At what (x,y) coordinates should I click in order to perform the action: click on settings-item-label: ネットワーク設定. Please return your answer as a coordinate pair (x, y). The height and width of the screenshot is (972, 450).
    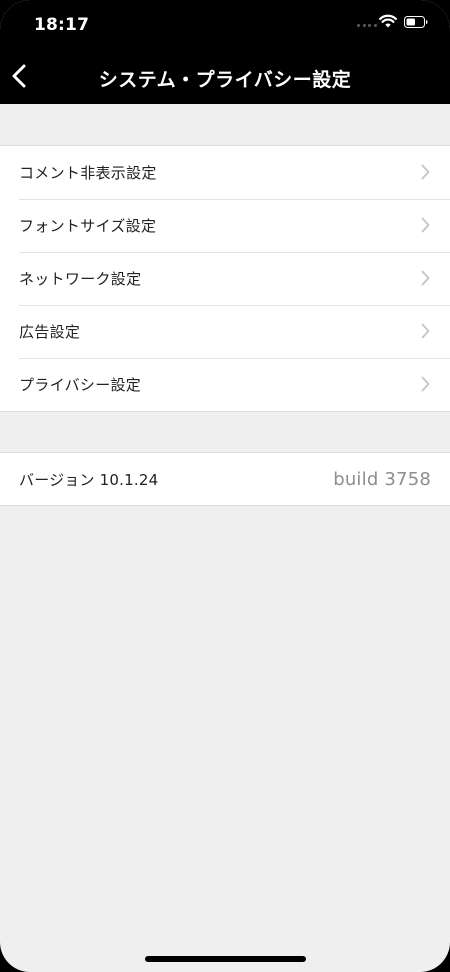
    Looking at the image, I should click on (80, 279).